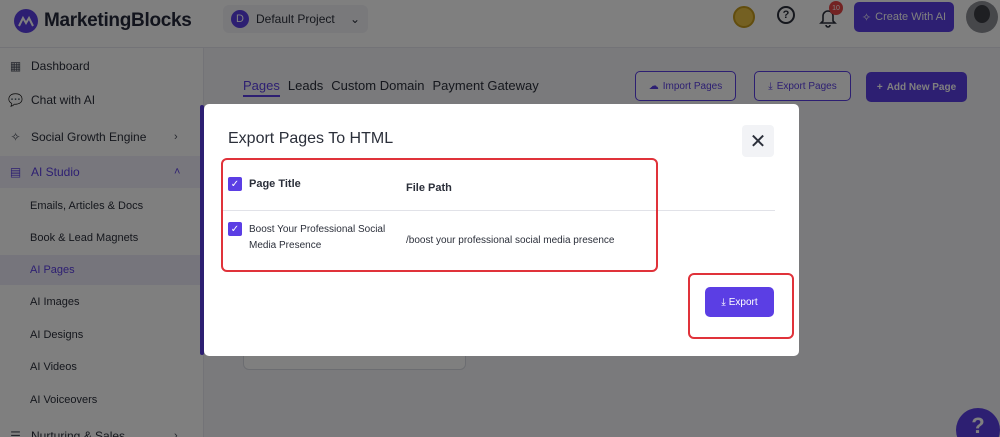  What do you see at coordinates (311, 138) in the screenshot?
I see `modal-title: Export Pages To HTML` at bounding box center [311, 138].